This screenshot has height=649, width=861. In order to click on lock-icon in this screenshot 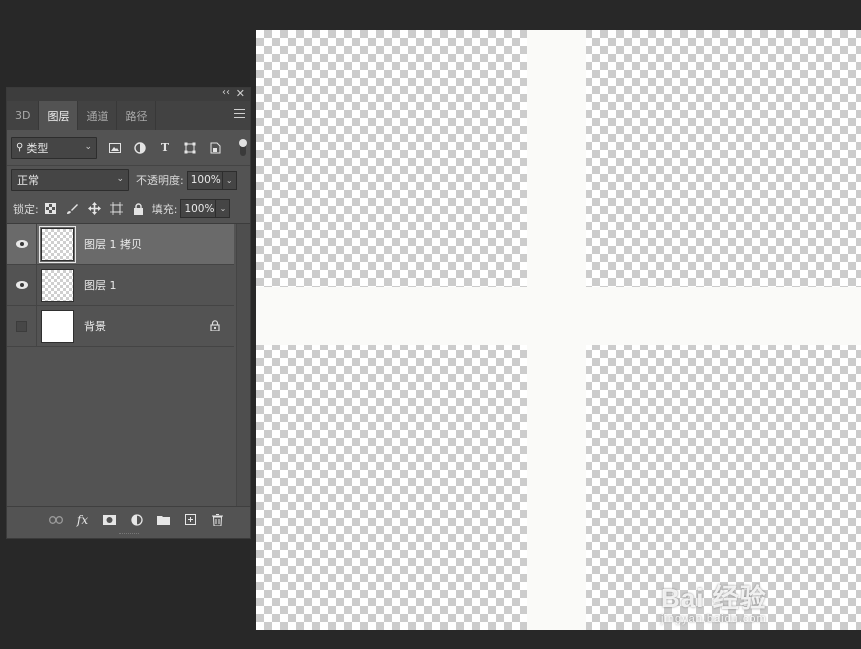, I will do `click(215, 327)`.